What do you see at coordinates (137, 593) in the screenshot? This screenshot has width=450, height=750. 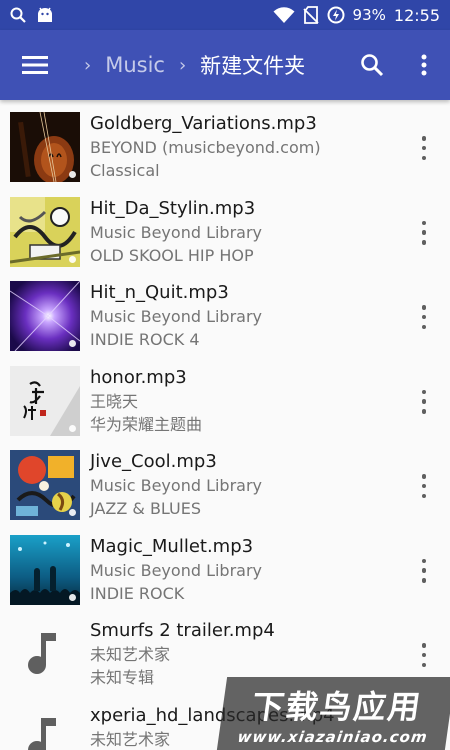 I see `song-album: INDIE ROCK` at bounding box center [137, 593].